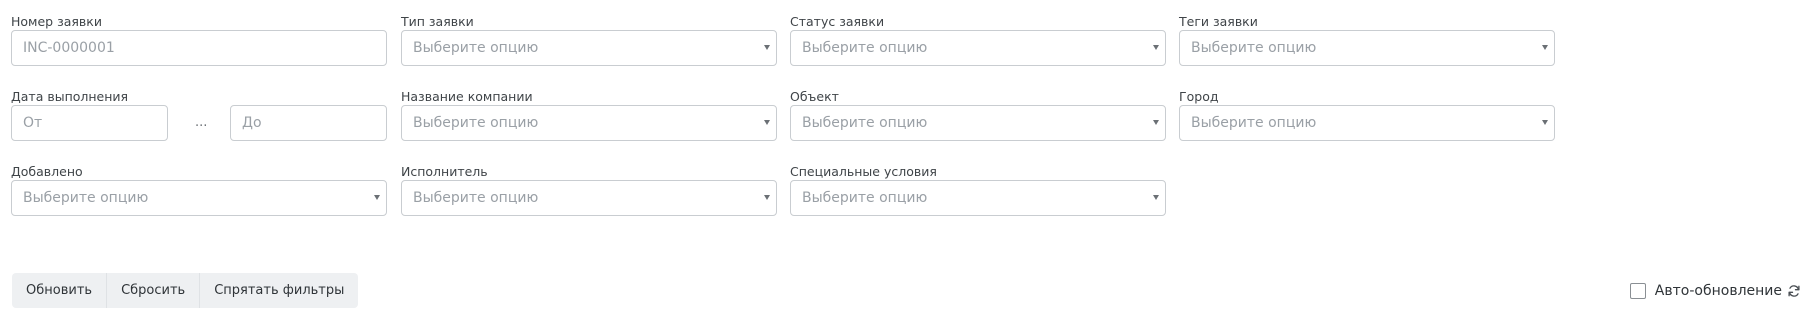  What do you see at coordinates (69, 48) in the screenshot?
I see `request-number-placeholder: INC-0000001` at bounding box center [69, 48].